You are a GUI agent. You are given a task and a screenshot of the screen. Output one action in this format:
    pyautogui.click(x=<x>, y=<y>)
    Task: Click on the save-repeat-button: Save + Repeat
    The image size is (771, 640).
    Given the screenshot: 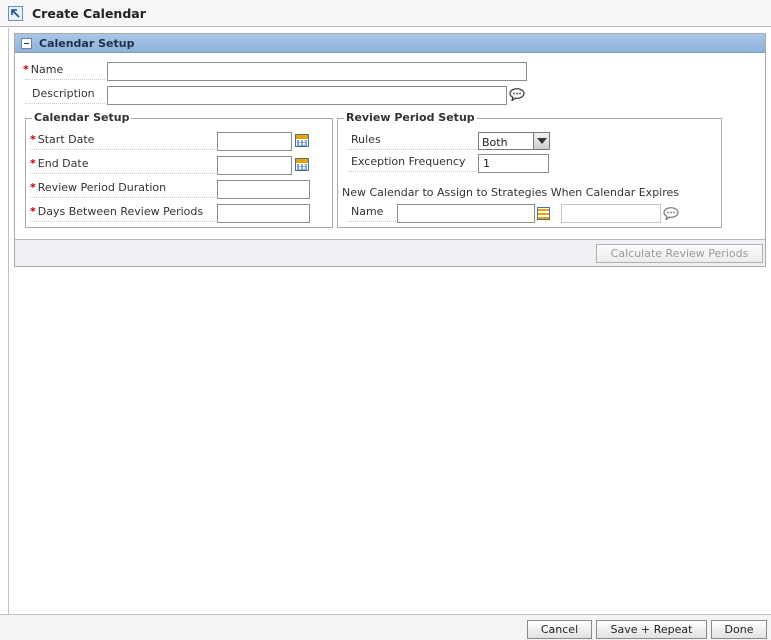 What is the action you would take?
    pyautogui.click(x=651, y=629)
    